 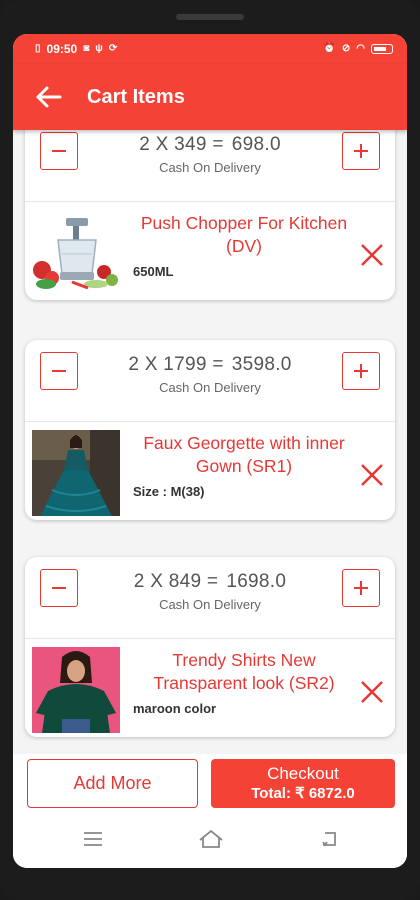 What do you see at coordinates (62, 49) in the screenshot?
I see `status-time: 09:50` at bounding box center [62, 49].